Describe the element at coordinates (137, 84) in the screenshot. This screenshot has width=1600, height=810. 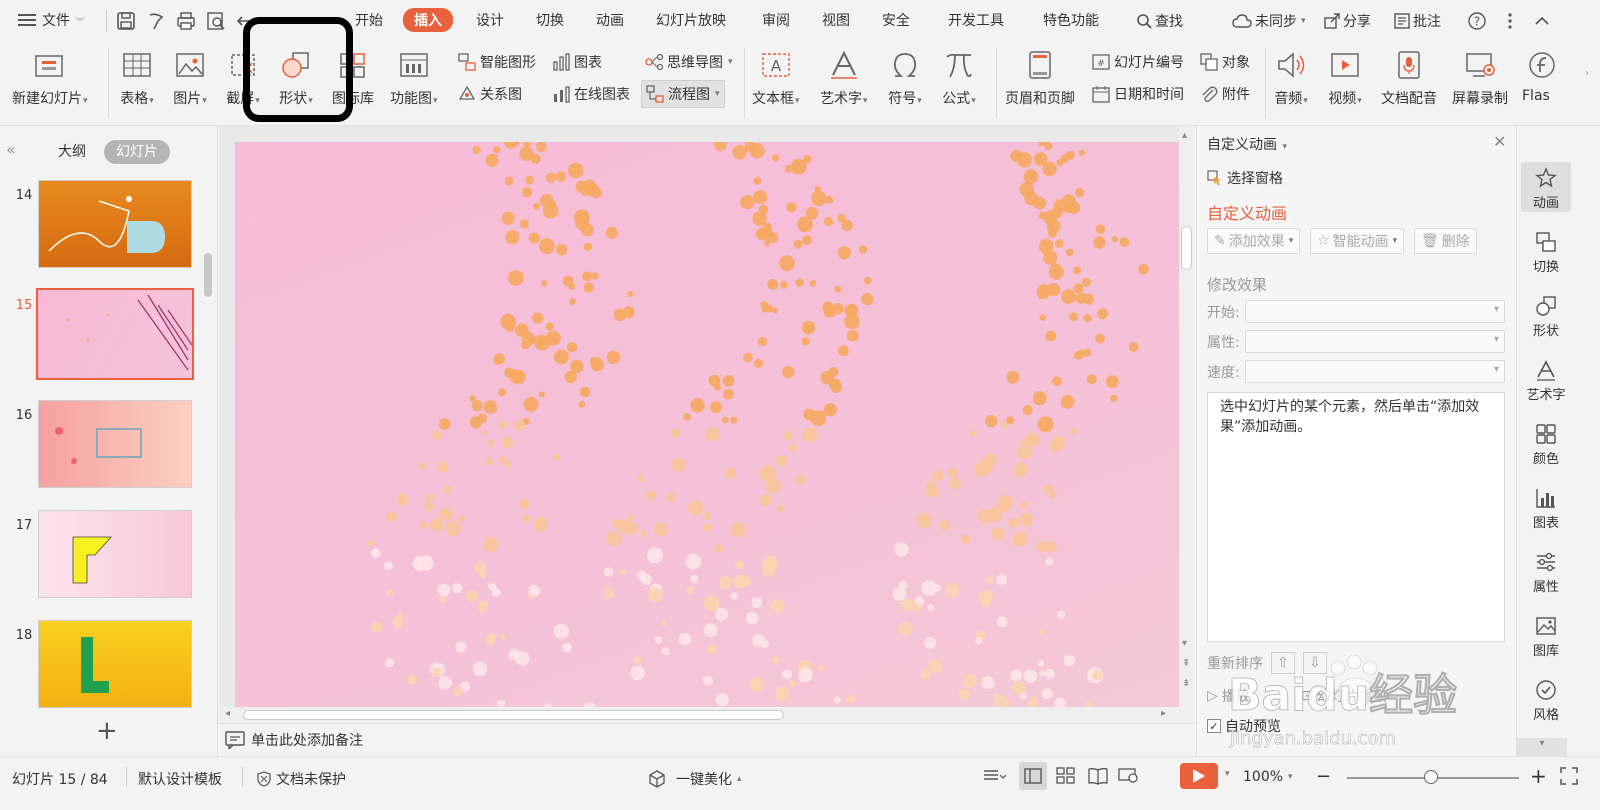
I see `table-button: 表格▾` at that location.